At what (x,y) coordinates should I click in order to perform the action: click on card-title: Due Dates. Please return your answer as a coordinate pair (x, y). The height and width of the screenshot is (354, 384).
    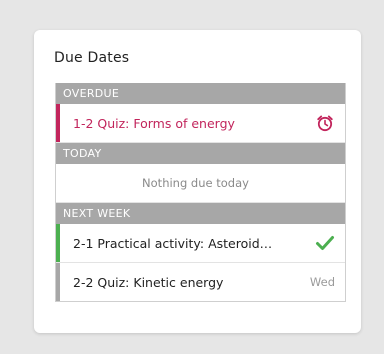
    Looking at the image, I should click on (92, 58).